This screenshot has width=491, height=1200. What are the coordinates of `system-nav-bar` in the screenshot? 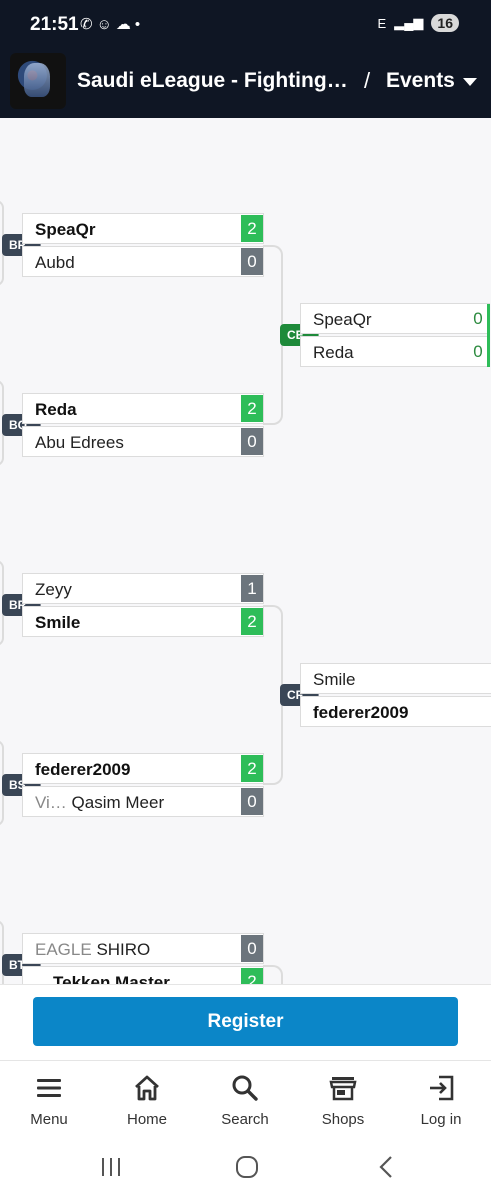 It's located at (245, 1168).